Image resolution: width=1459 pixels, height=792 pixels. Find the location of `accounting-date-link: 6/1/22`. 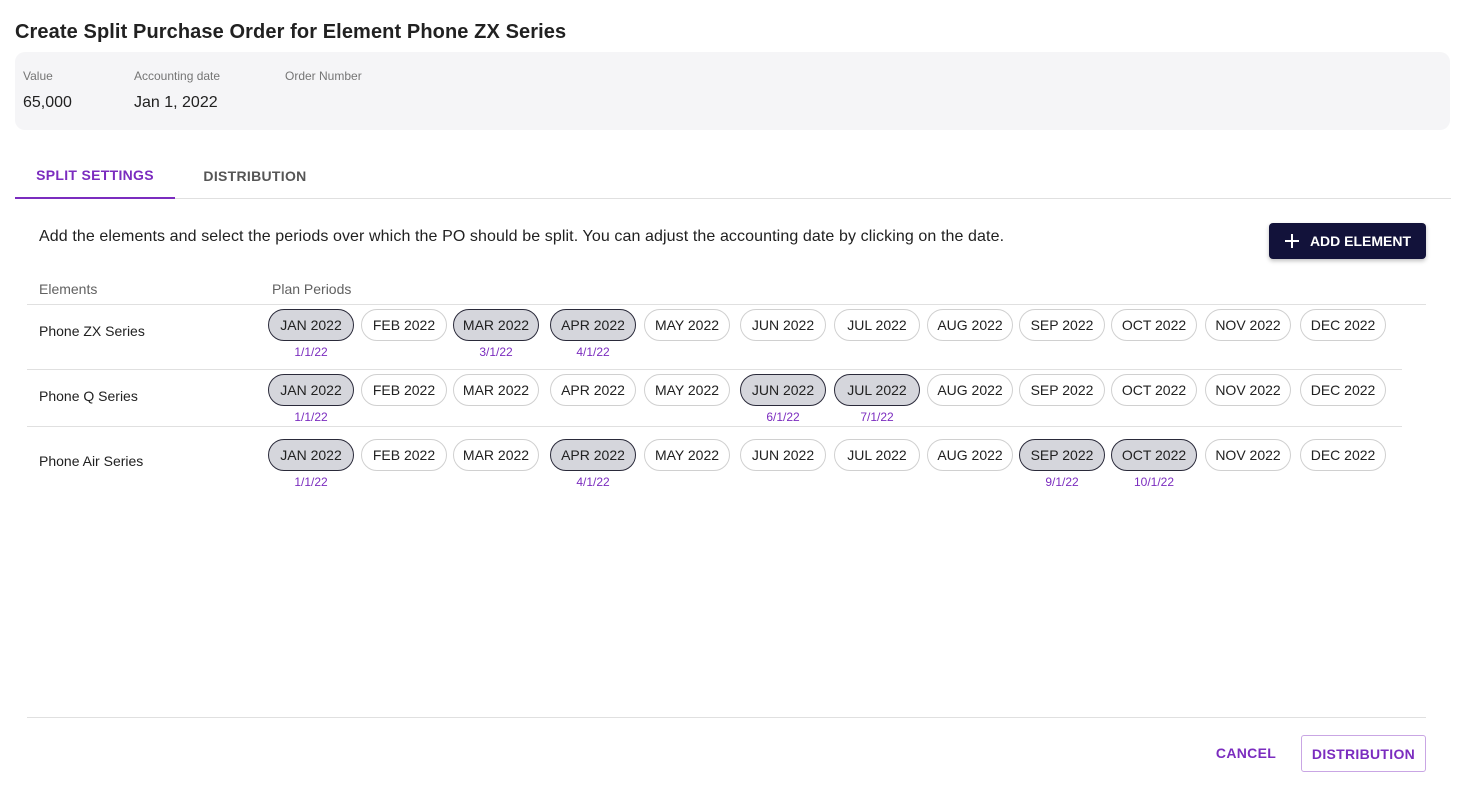

accounting-date-link: 6/1/22 is located at coordinates (783, 417).